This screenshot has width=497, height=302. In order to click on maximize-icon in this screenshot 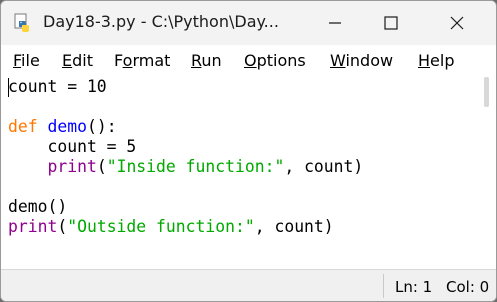, I will do `click(391, 23)`.